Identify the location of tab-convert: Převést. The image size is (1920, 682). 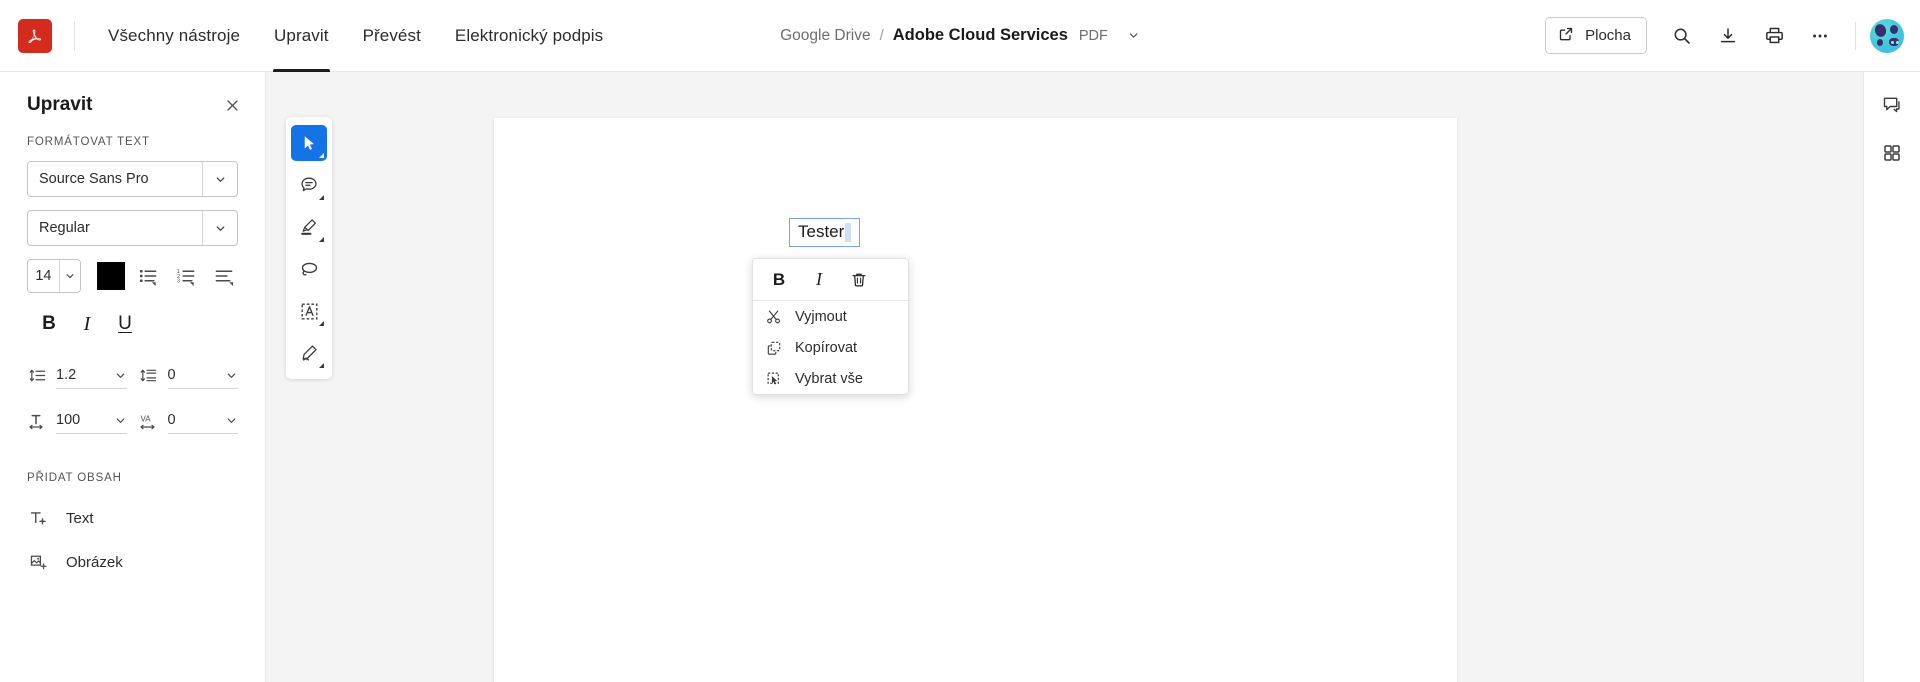
(392, 36).